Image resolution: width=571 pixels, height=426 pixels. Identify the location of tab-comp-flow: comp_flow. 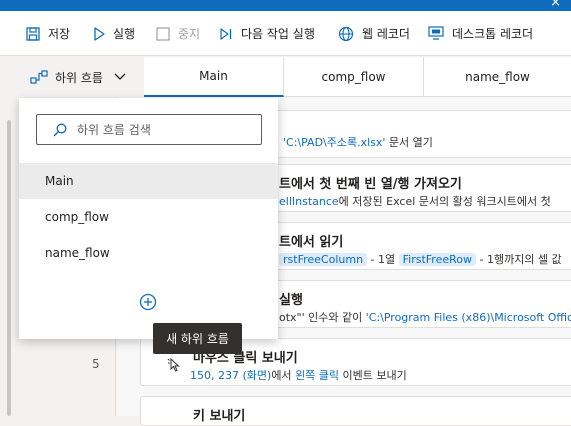
(354, 77).